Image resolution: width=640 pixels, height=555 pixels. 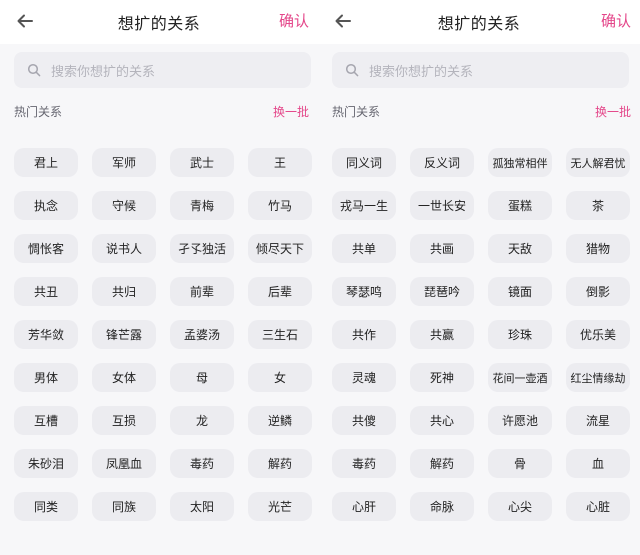 What do you see at coordinates (124, 205) in the screenshot?
I see `relation-tag: 守候` at bounding box center [124, 205].